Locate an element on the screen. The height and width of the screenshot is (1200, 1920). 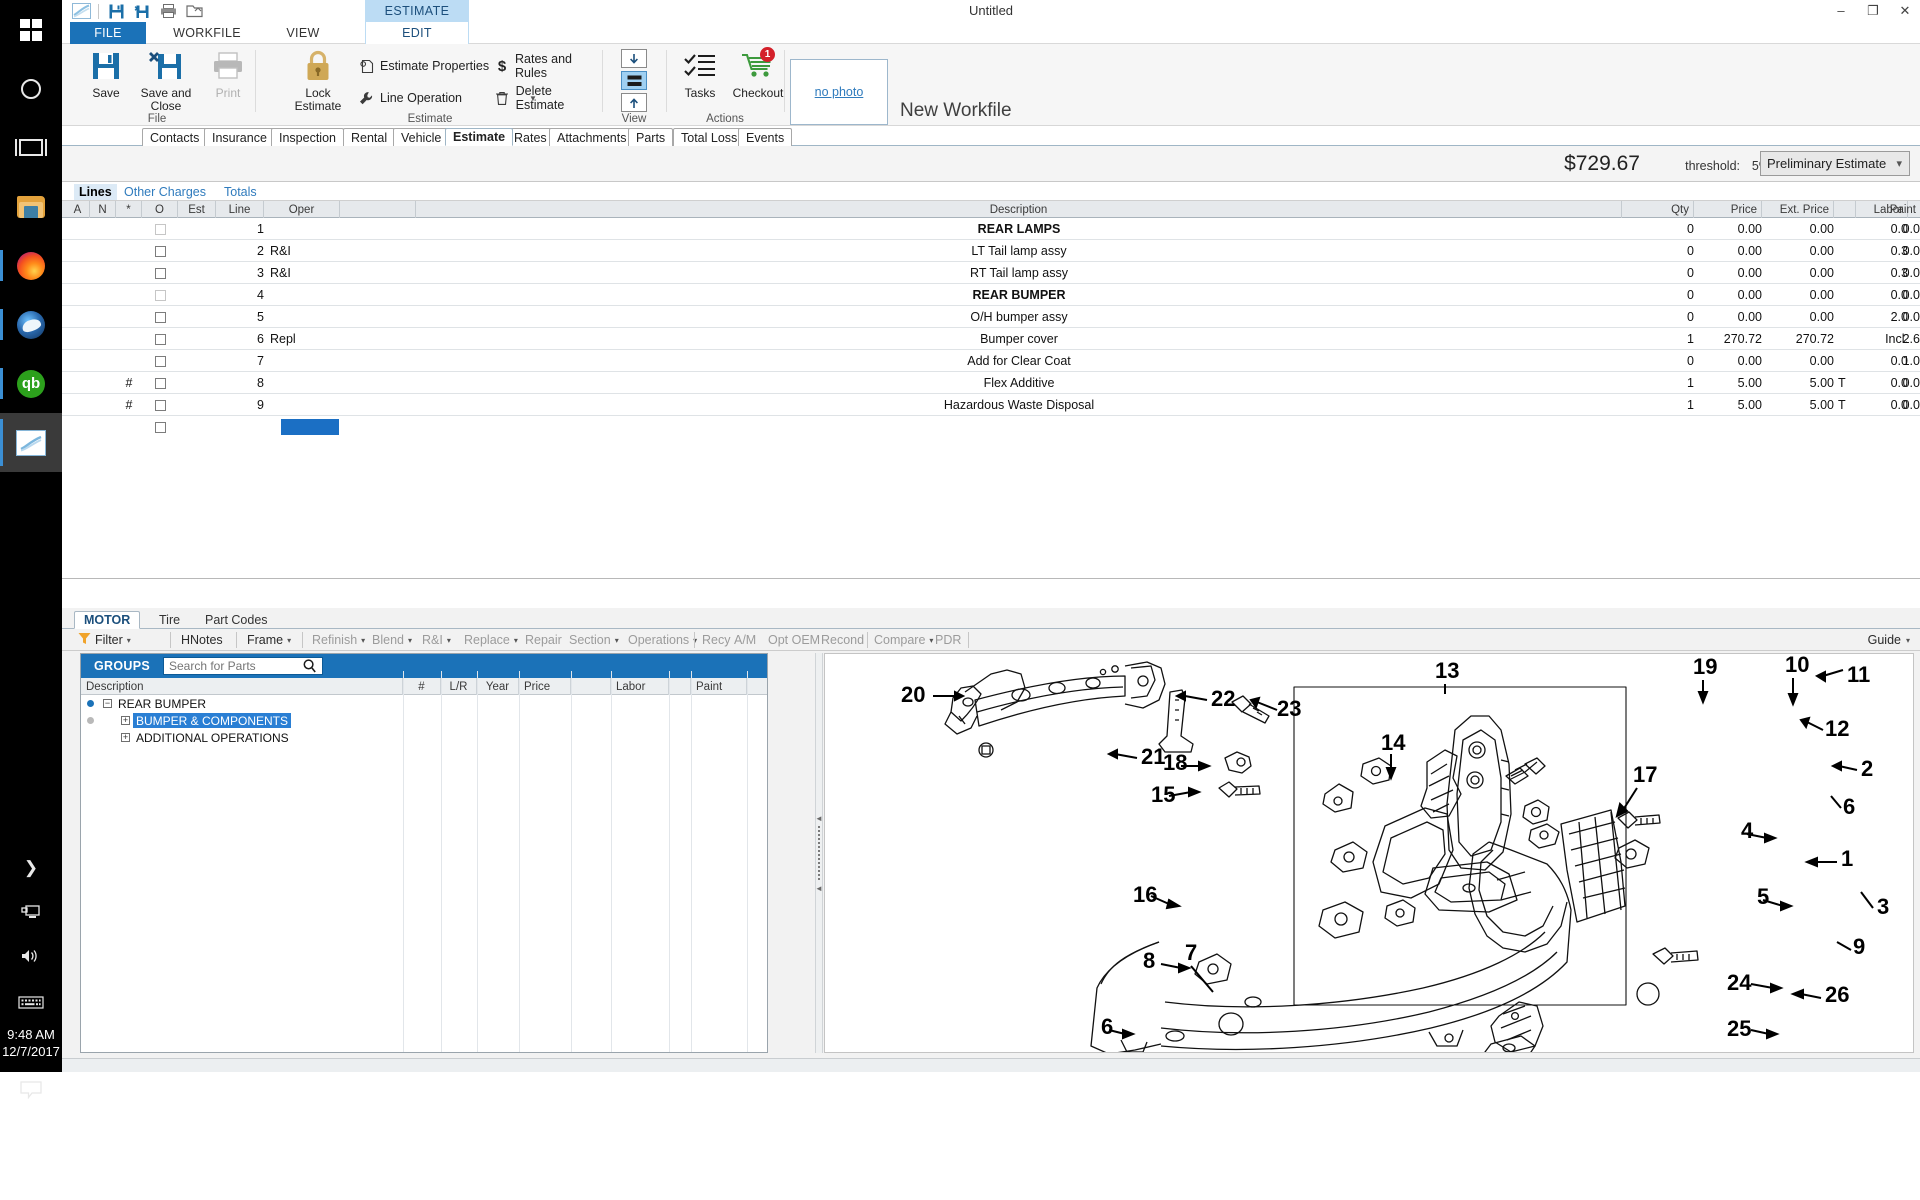
panel-splitter: ◄ ◄ is located at coordinates (819, 853).